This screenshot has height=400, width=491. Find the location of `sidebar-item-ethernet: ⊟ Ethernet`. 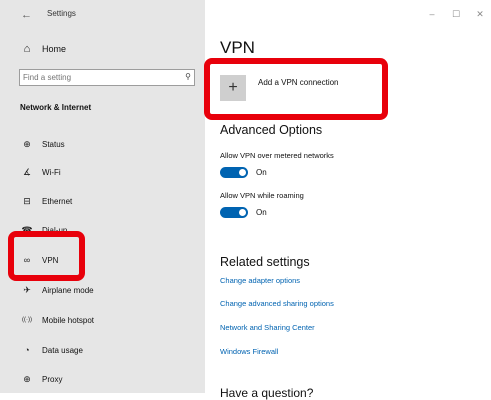

sidebar-item-ethernet: ⊟ Ethernet is located at coordinates (102, 201).